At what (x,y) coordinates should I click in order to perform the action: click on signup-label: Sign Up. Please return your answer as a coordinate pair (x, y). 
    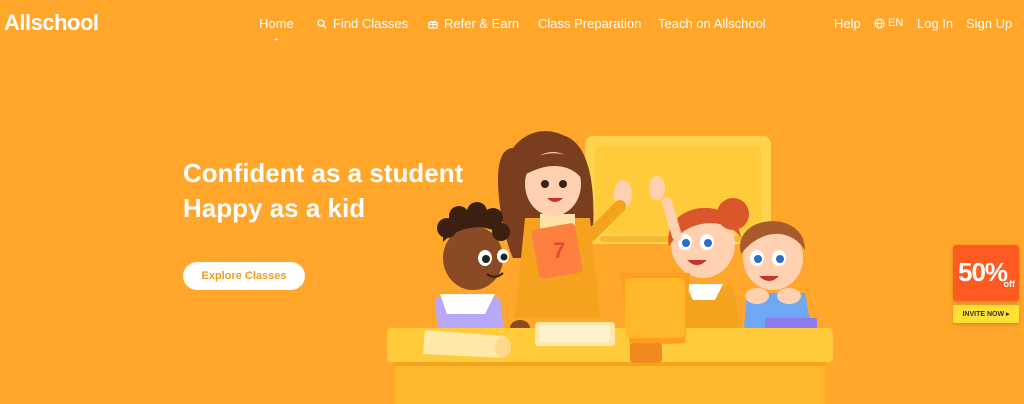
    Looking at the image, I should click on (989, 23).